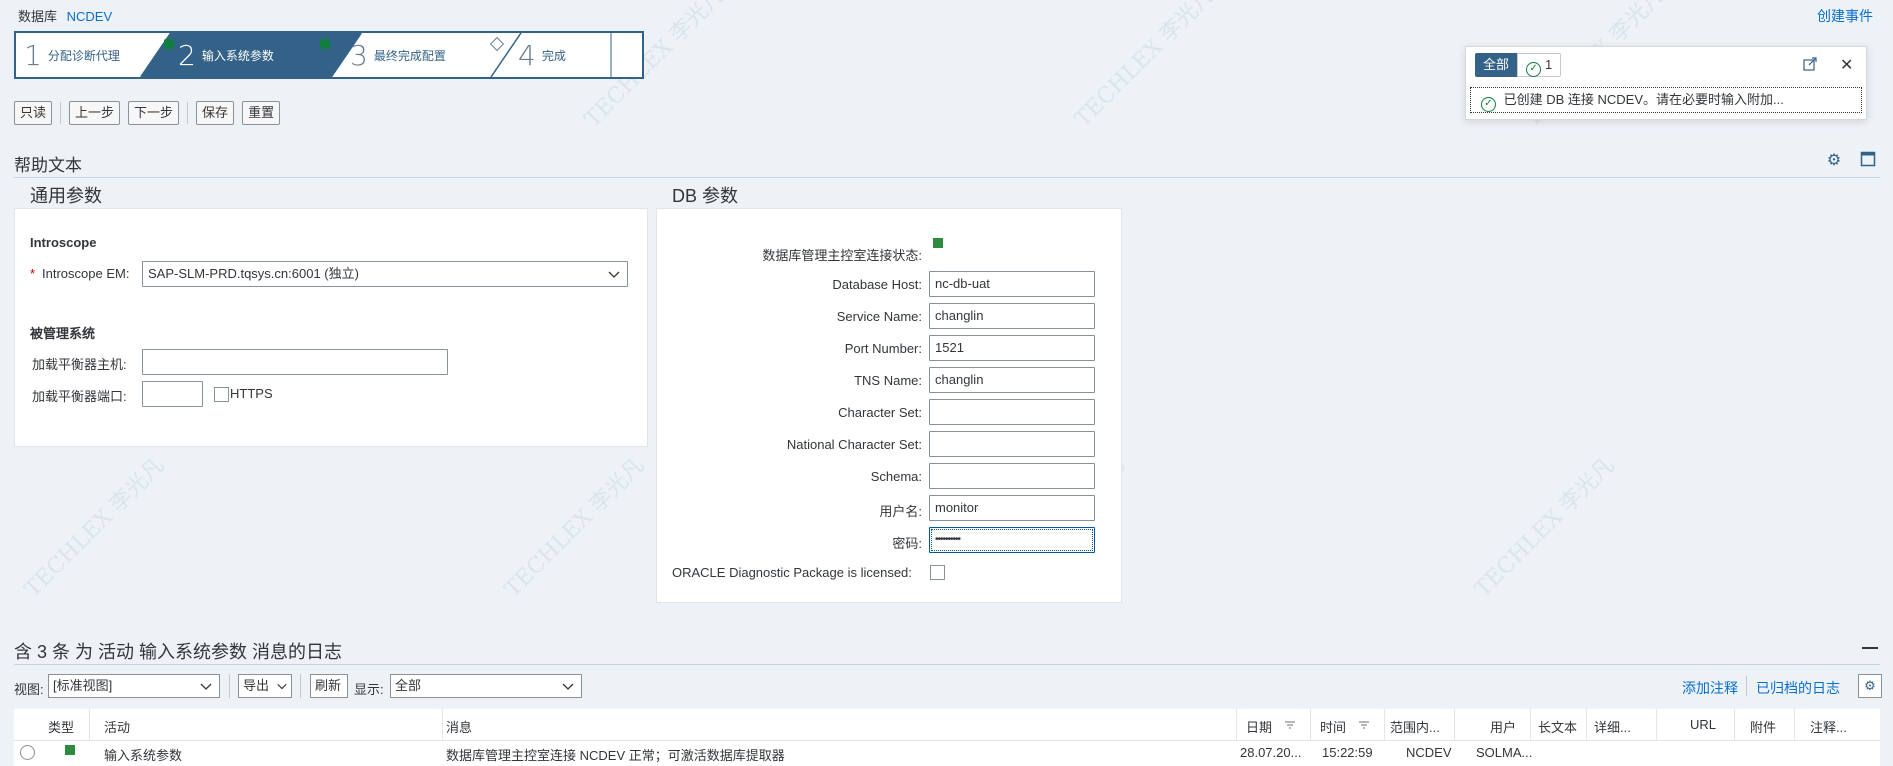 The image size is (1893, 766). I want to click on username-input: monitor, so click(1012, 508).